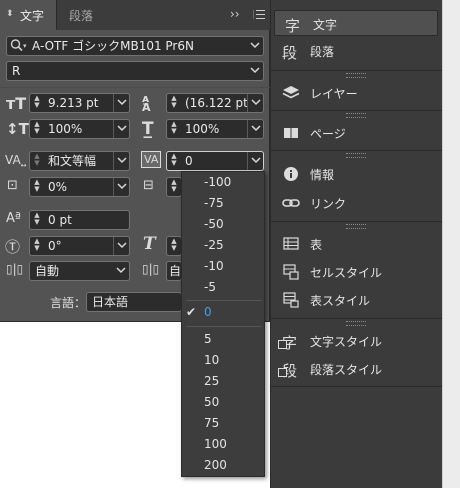 This screenshot has width=460, height=488. I want to click on aki-before-field: 自動, so click(79, 271).